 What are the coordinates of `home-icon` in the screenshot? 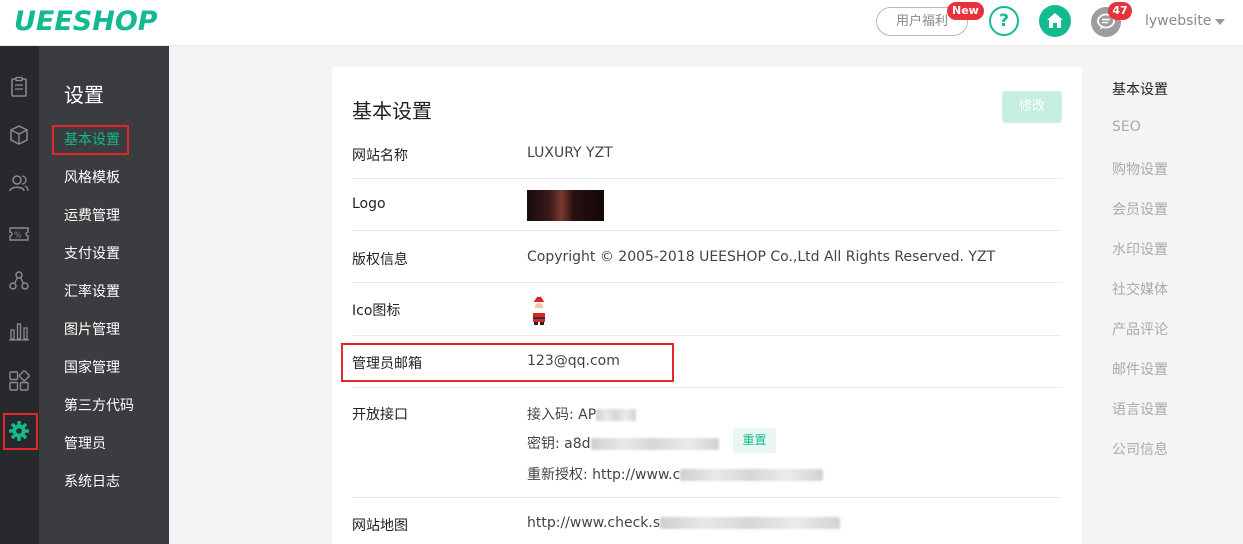 It's located at (1055, 21).